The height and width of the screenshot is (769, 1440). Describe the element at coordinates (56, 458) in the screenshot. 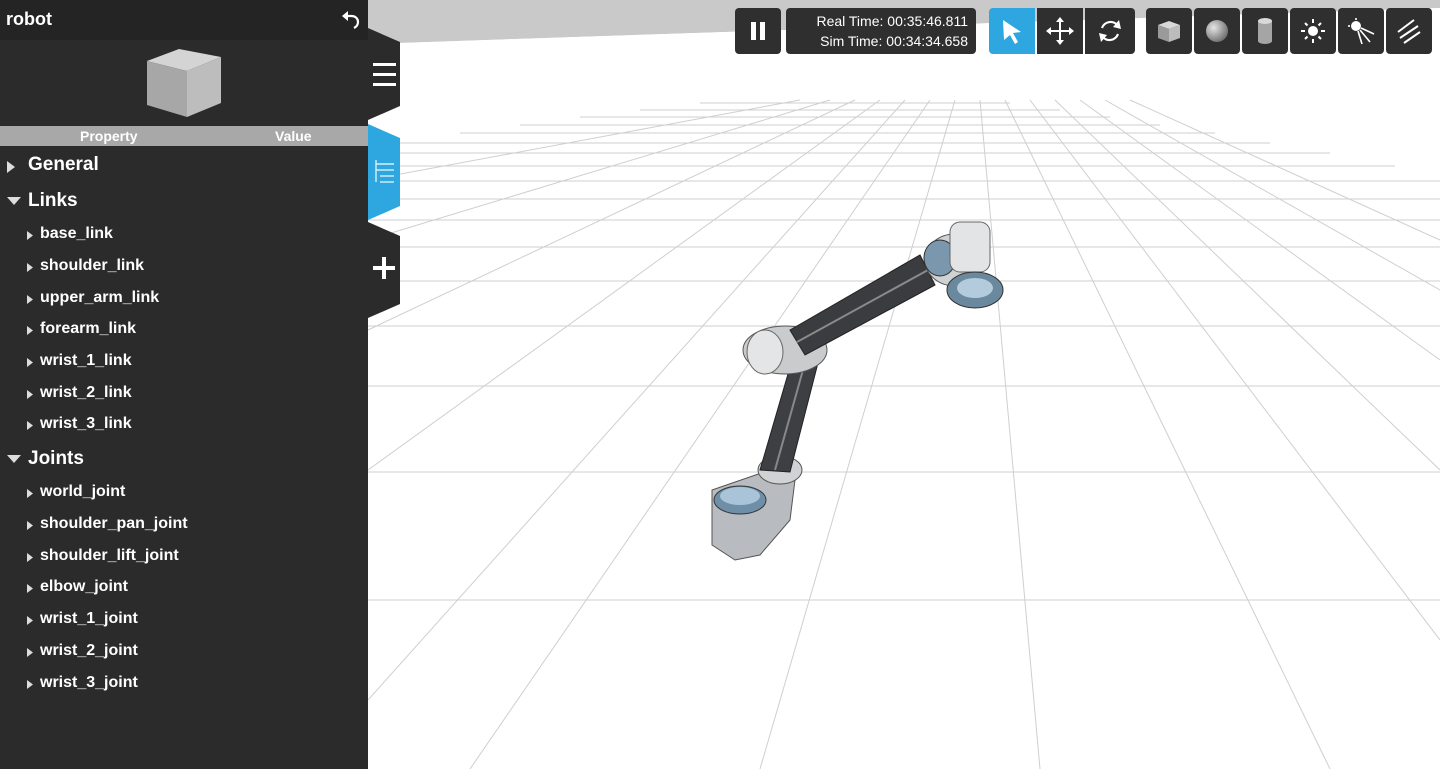

I see `section-joints-label: Joints` at that location.